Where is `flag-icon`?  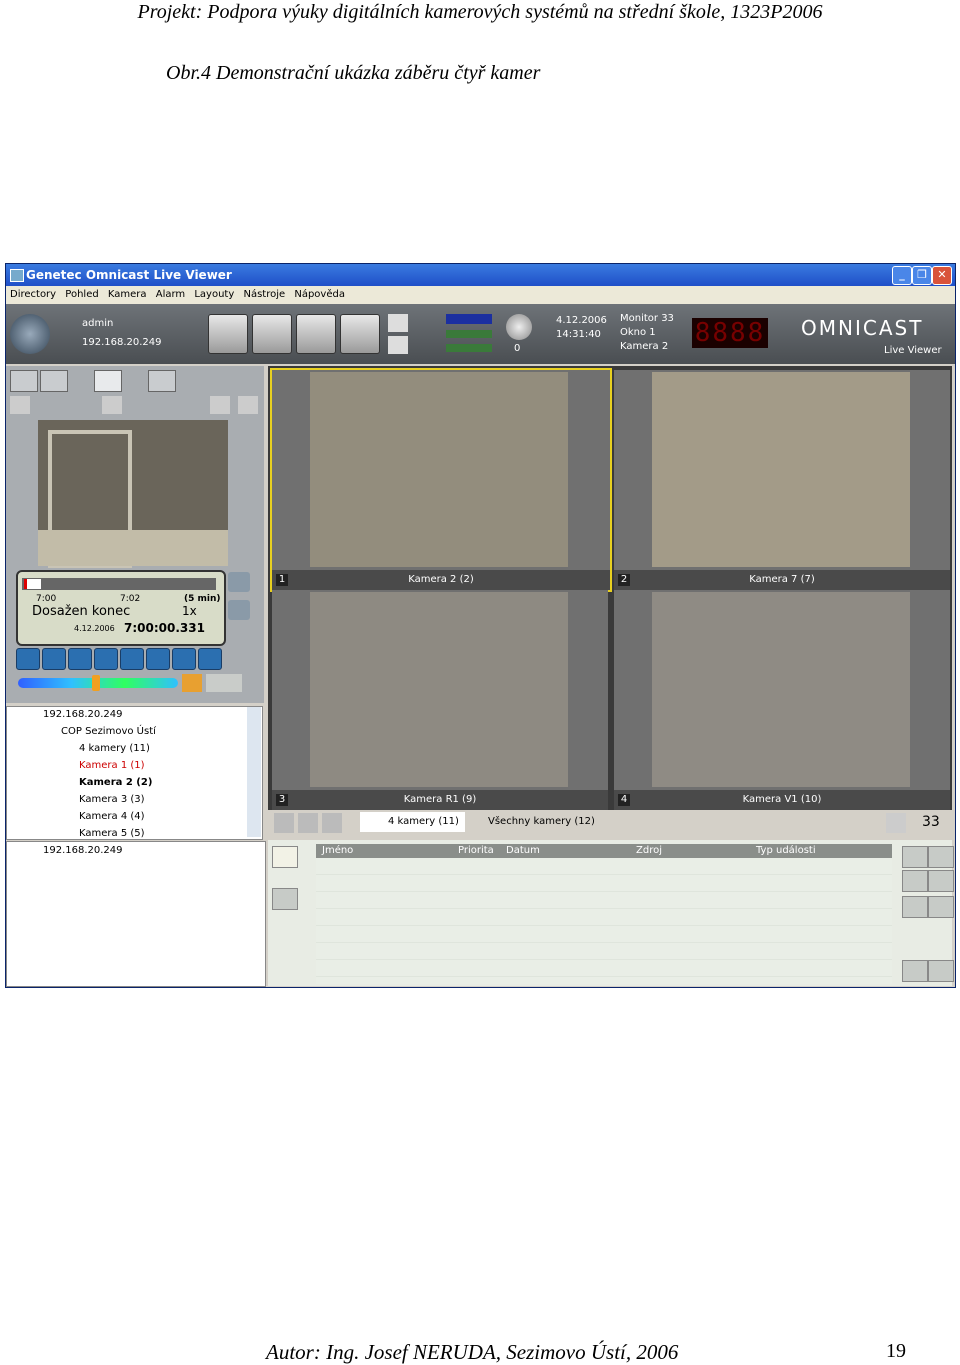
flag-icon is located at coordinates (285, 899).